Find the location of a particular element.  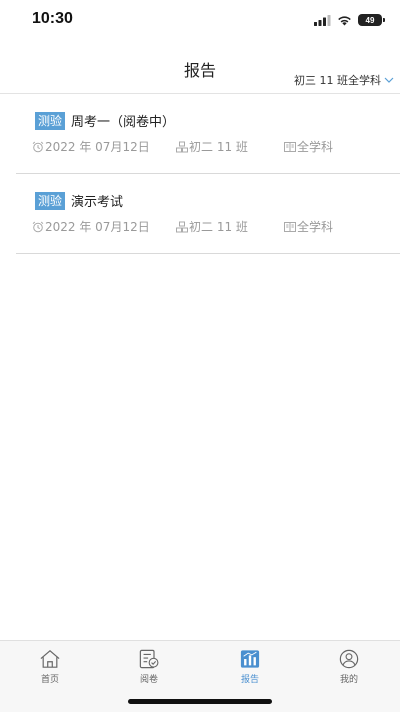

user-icon is located at coordinates (349, 659).